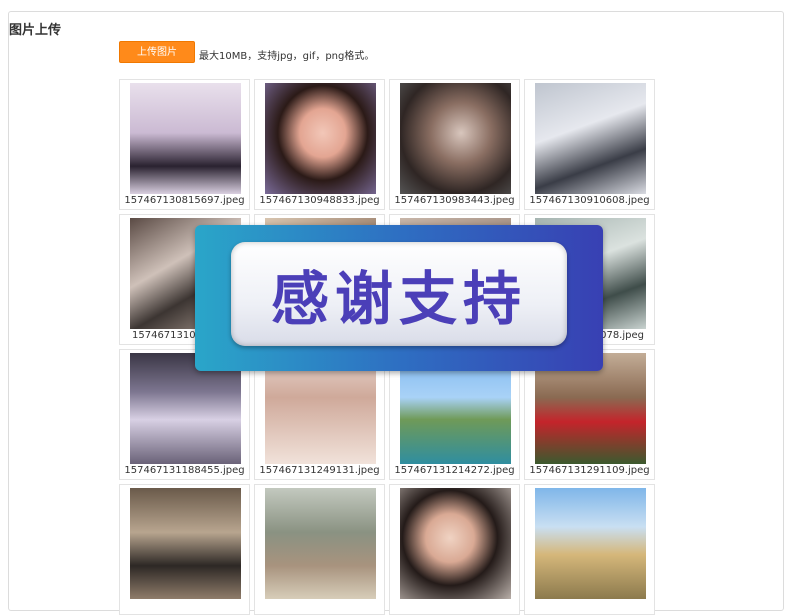  I want to click on image-filename: 157467131291109.jpeg, so click(589, 470).